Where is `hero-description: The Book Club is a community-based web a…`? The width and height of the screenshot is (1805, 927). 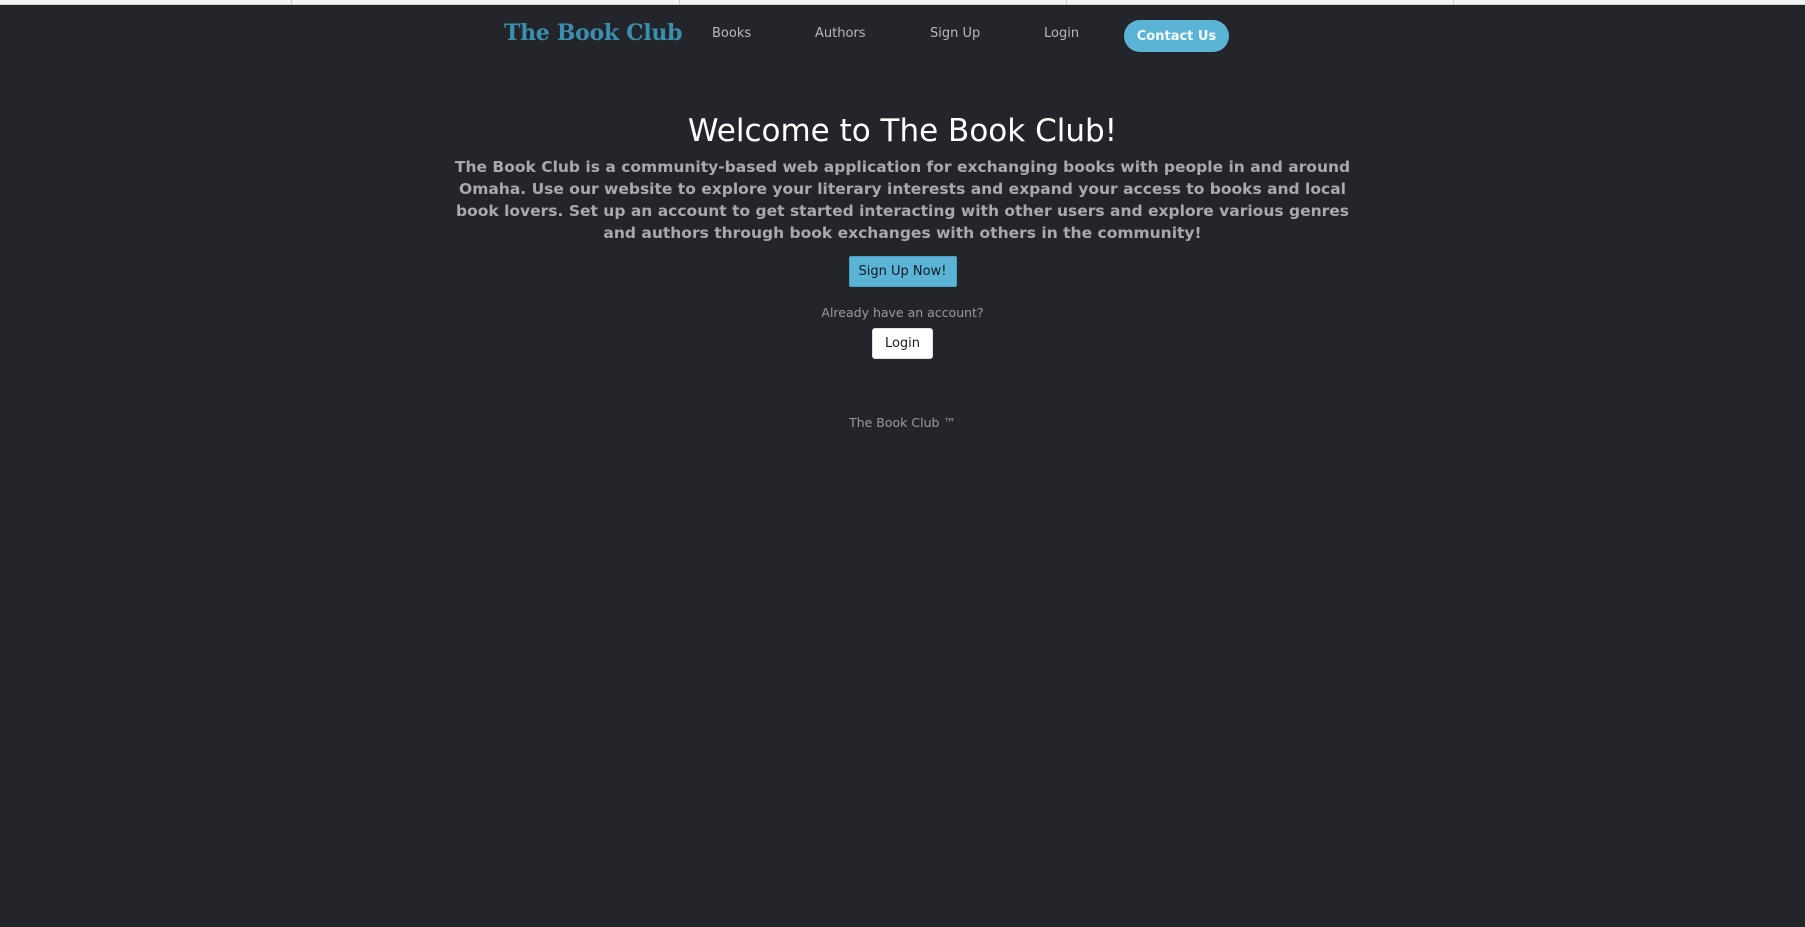
hero-description: The Book Club is a community-based web a… is located at coordinates (902, 200).